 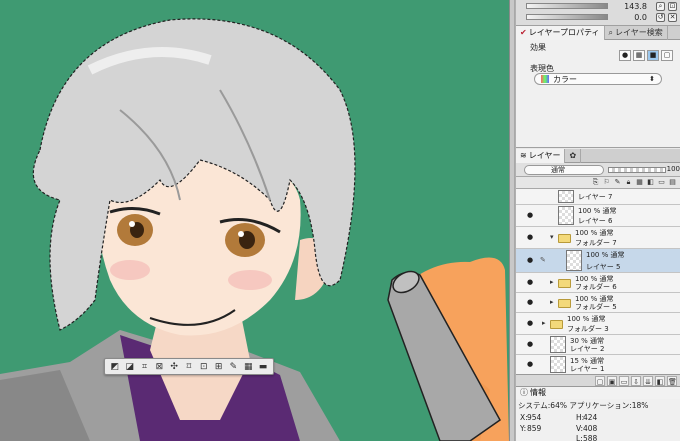 What do you see at coordinates (541, 156) in the screenshot?
I see `tab-layer: ≋ レイヤー` at bounding box center [541, 156].